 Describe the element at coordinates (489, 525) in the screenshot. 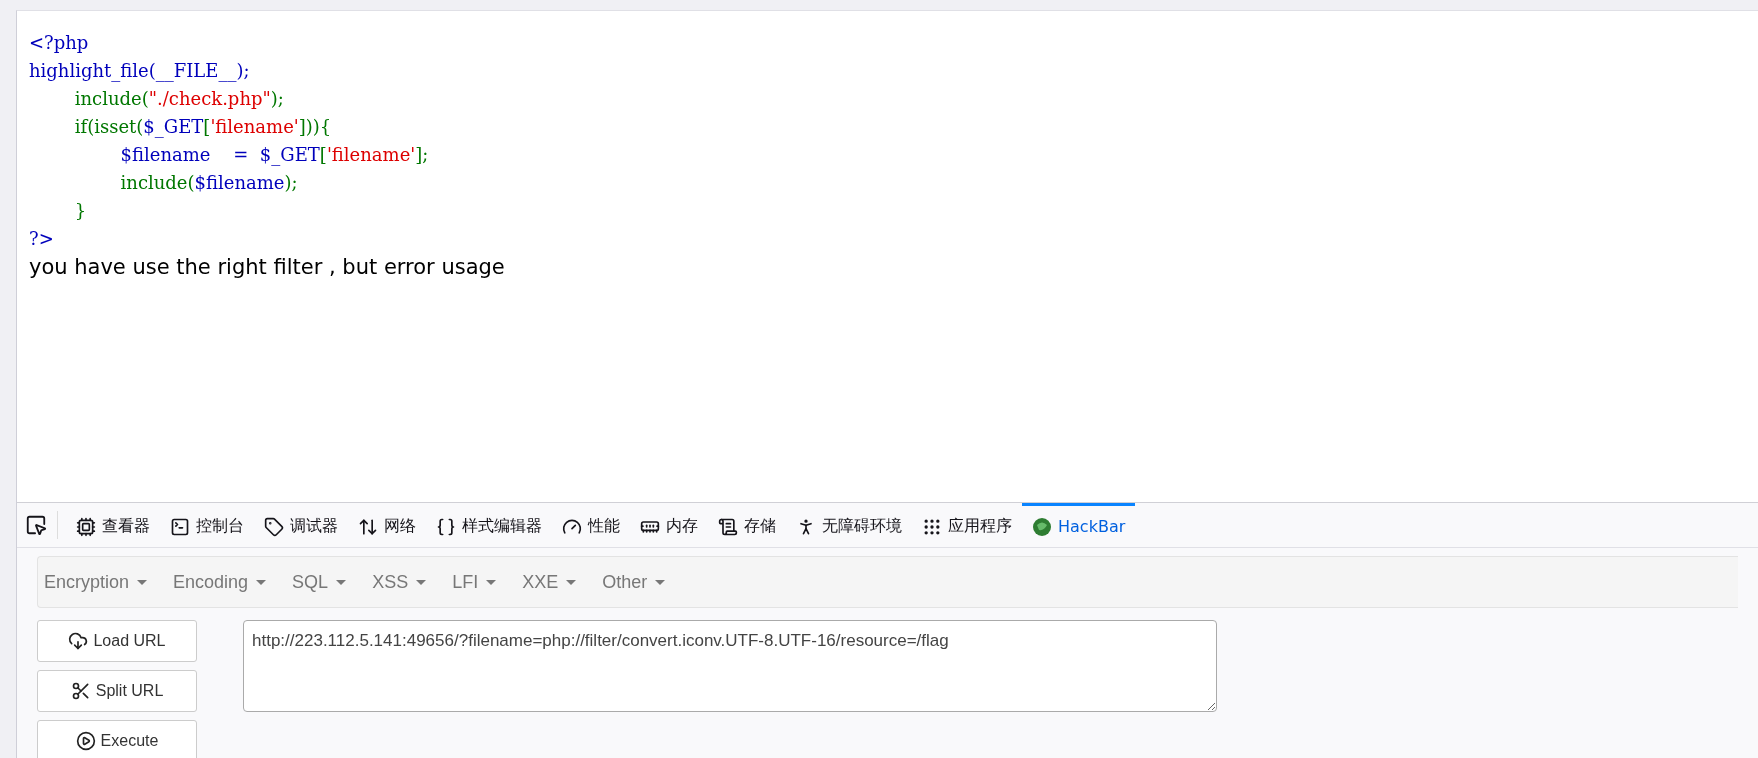

I see `devtools-tab: 样式编辑器` at that location.